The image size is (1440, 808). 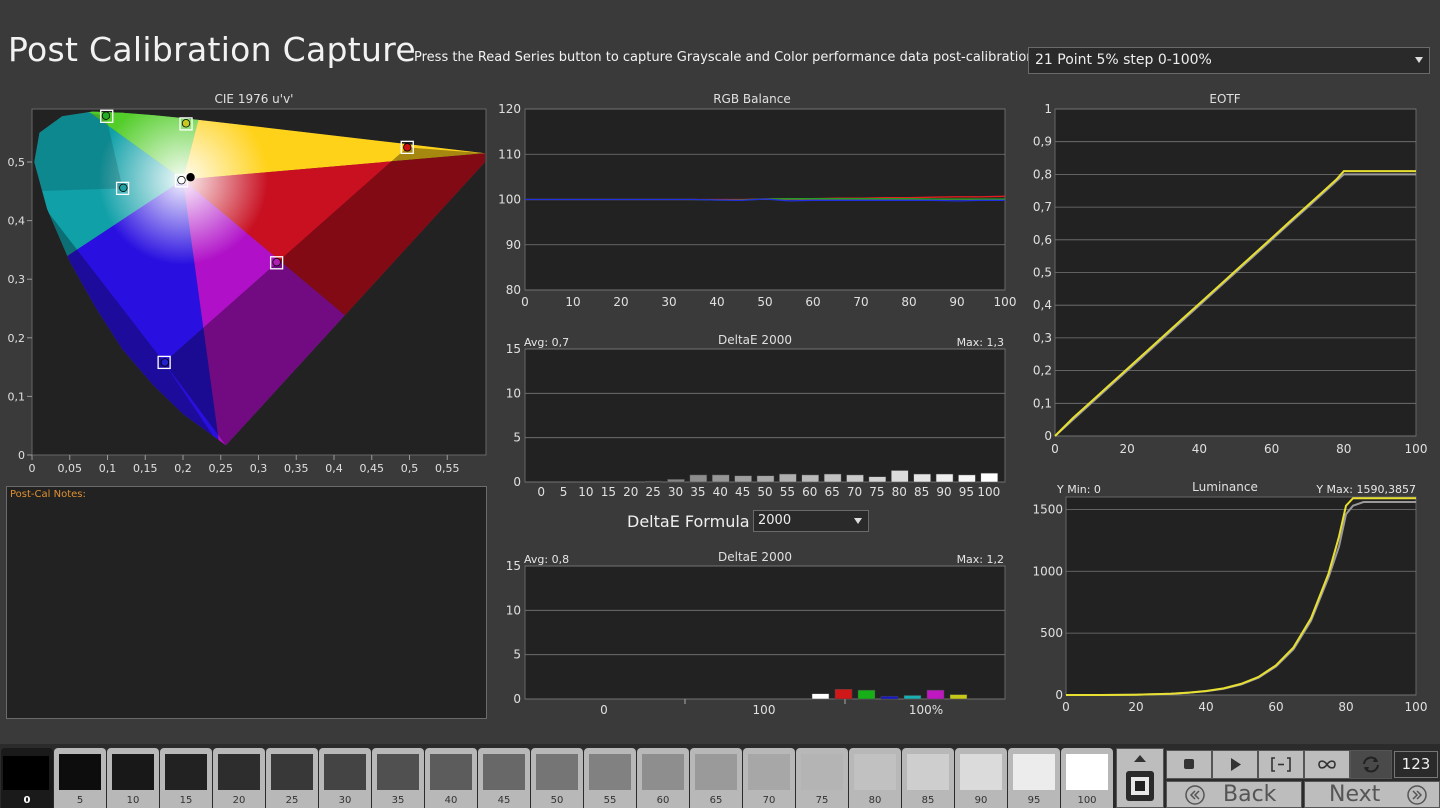 I want to click on patch-swatch-60: 60, so click(x=663, y=778).